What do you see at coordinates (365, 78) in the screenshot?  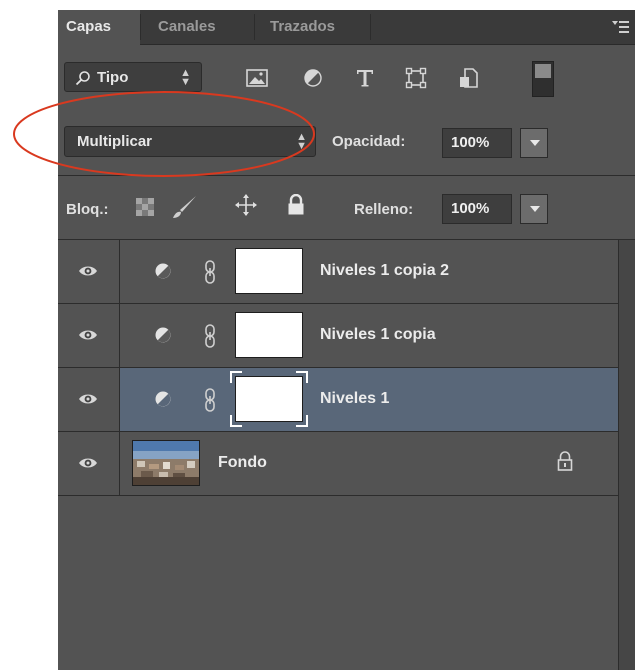 I see `type-filter-icon` at bounding box center [365, 78].